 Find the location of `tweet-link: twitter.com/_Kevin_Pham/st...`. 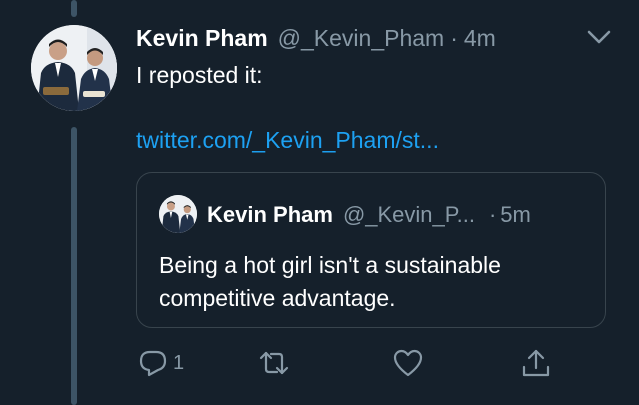

tweet-link: twitter.com/_Kevin_Pham/st... is located at coordinates (287, 140).